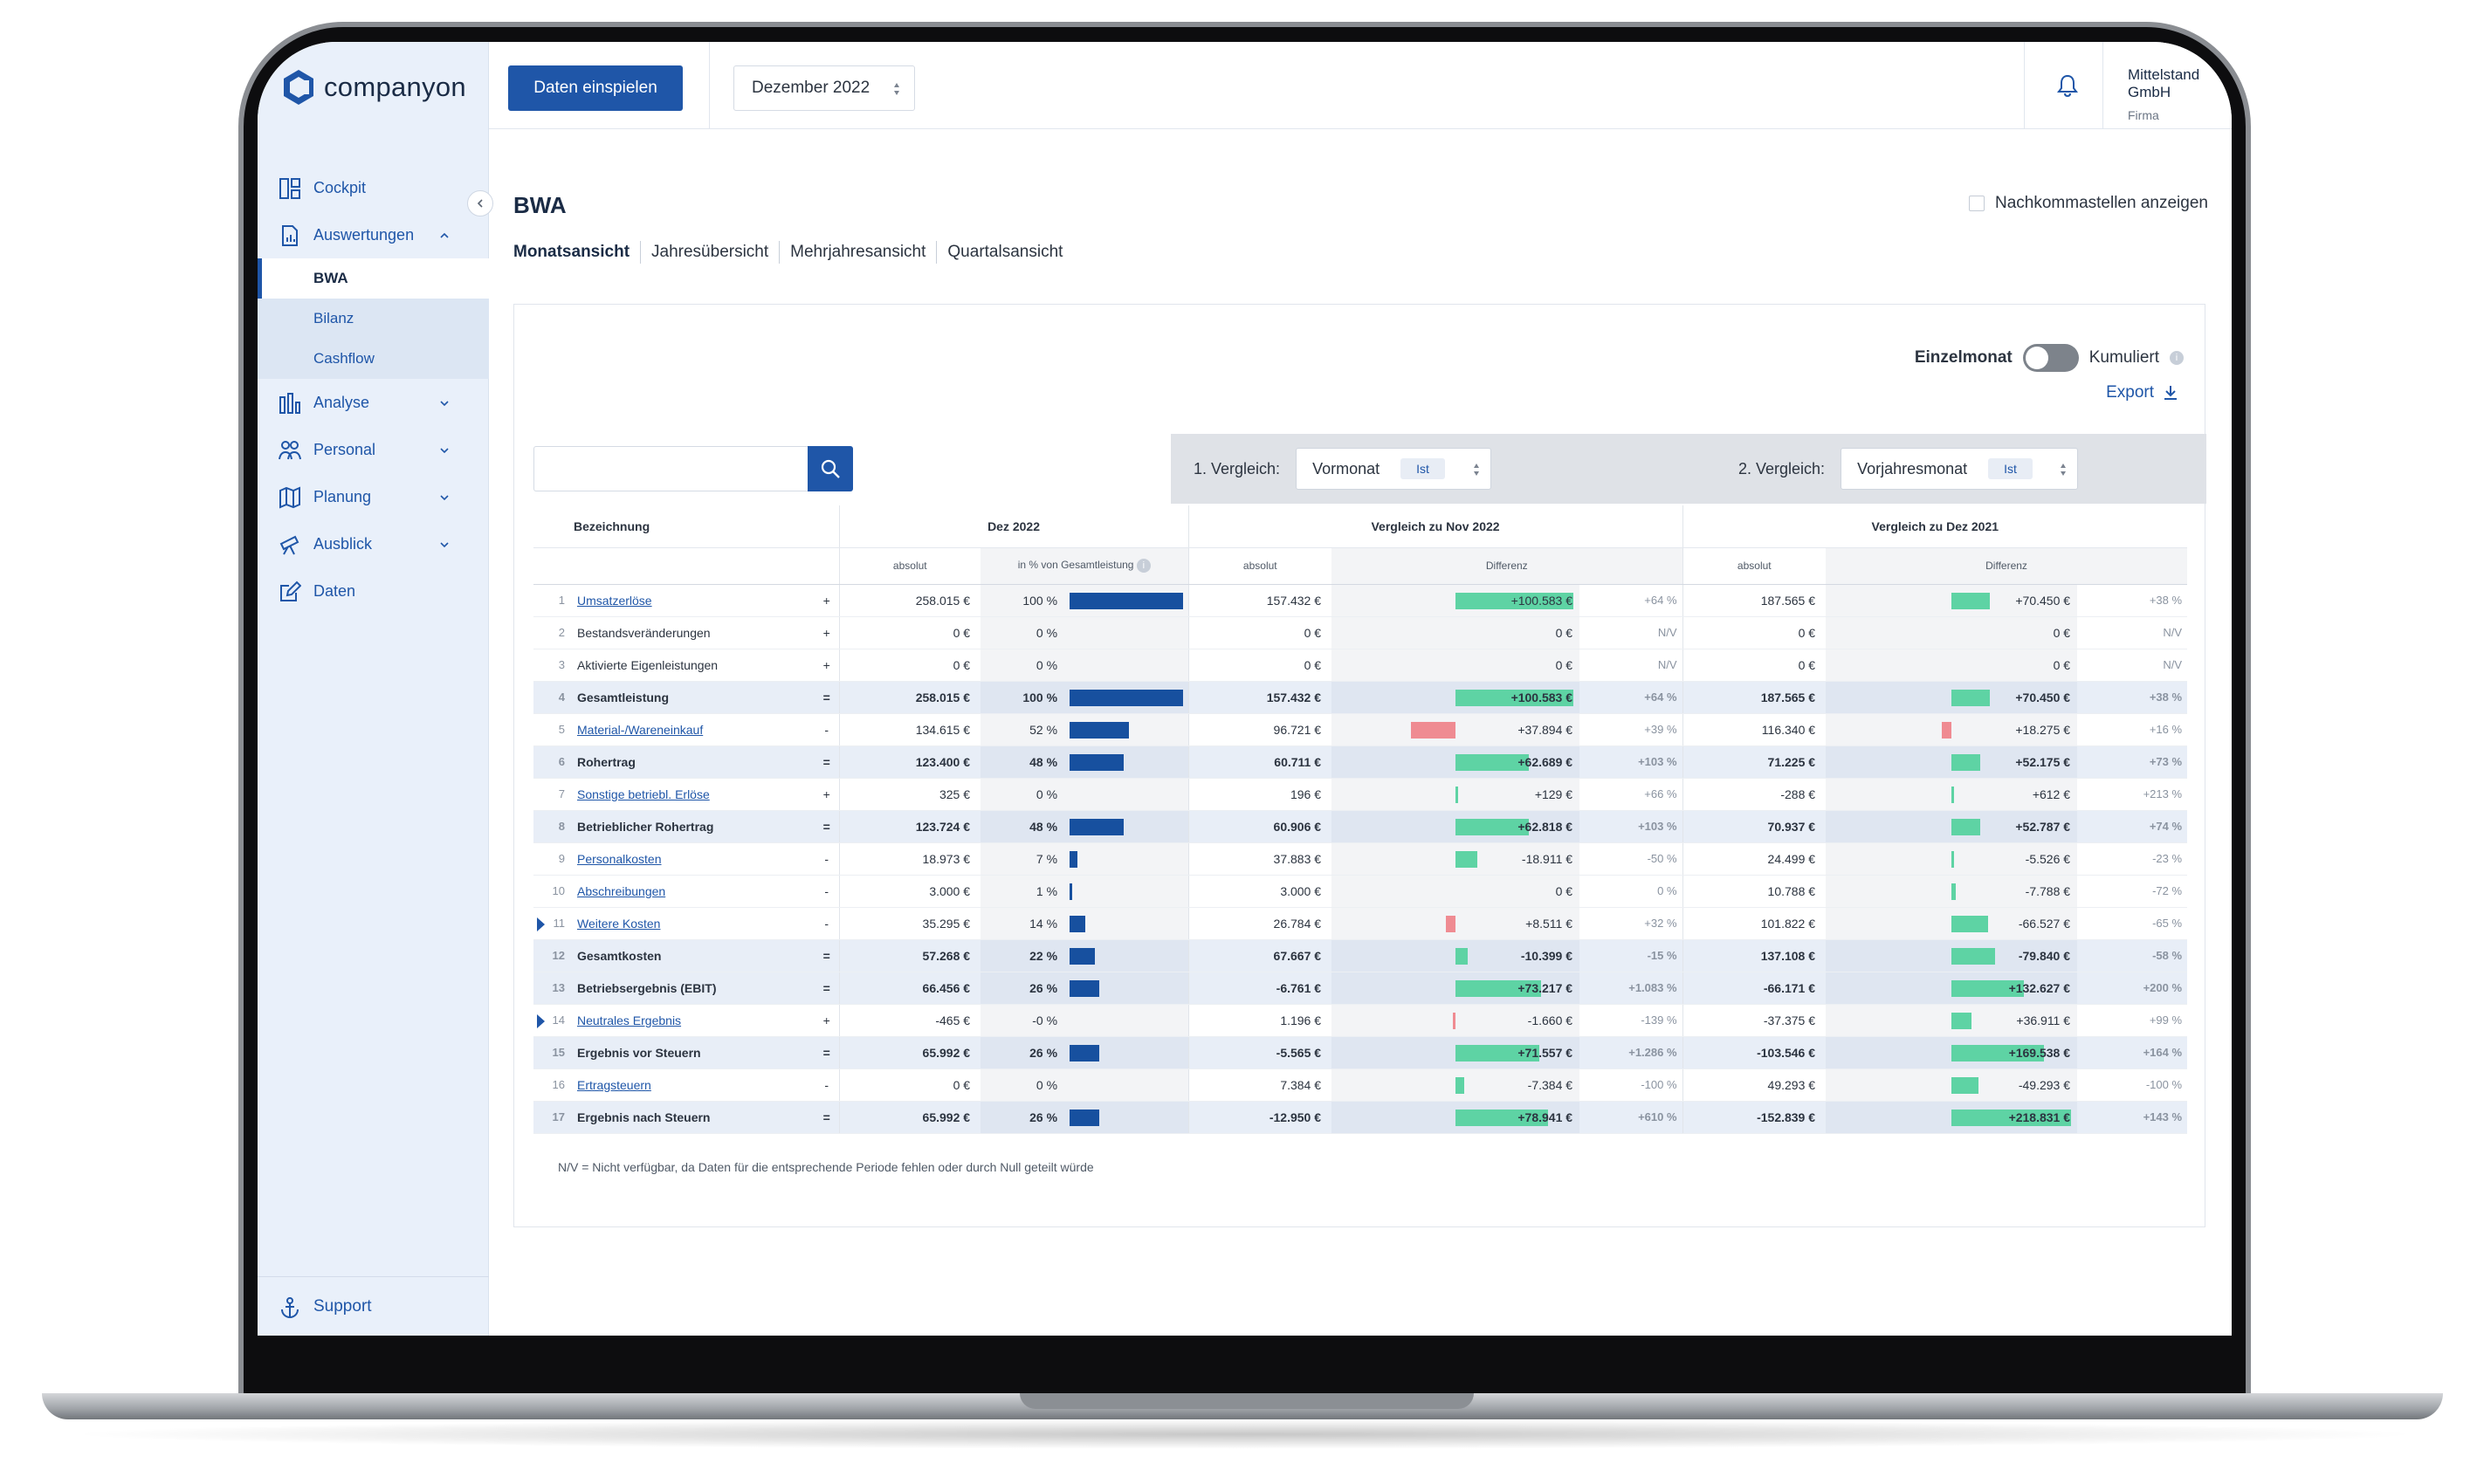  What do you see at coordinates (1952, 1118) in the screenshot?
I see `row-cmp2-diff-cell: +218.831 €` at bounding box center [1952, 1118].